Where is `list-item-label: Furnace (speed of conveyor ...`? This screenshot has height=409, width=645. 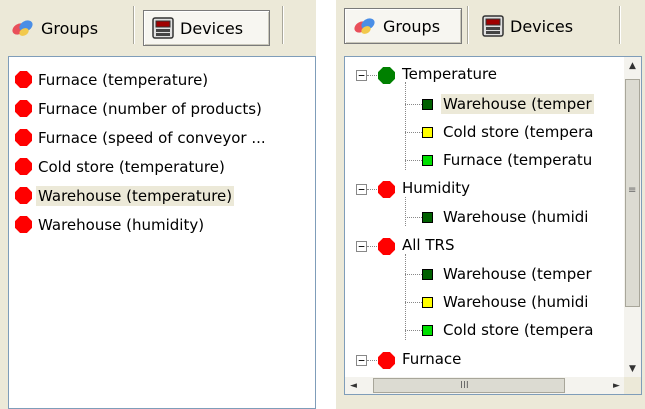 list-item-label: Furnace (speed of conveyor ... is located at coordinates (152, 137).